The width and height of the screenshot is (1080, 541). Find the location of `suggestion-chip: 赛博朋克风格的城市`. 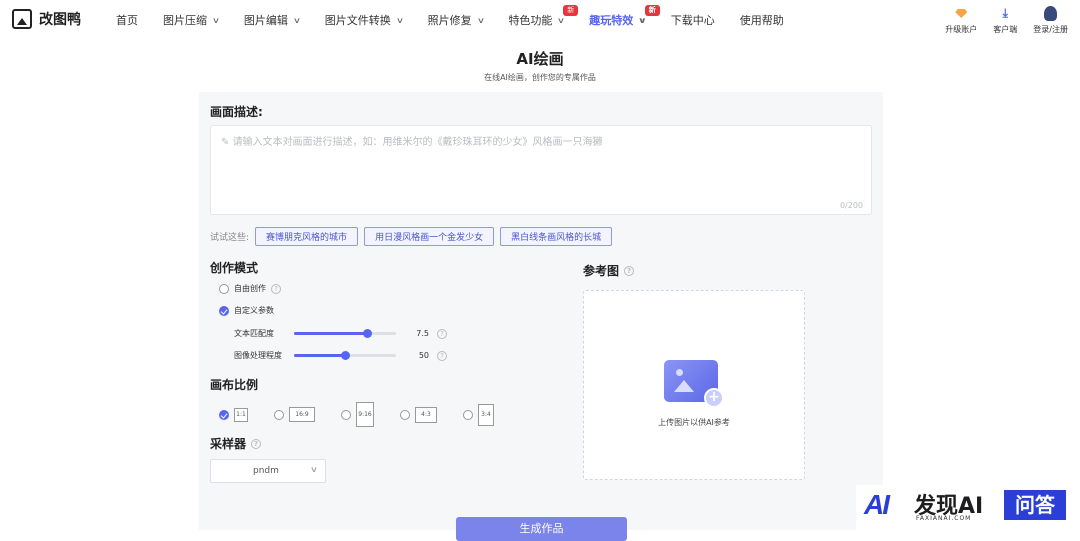

suggestion-chip: 赛博朋克风格的城市 is located at coordinates (307, 236).